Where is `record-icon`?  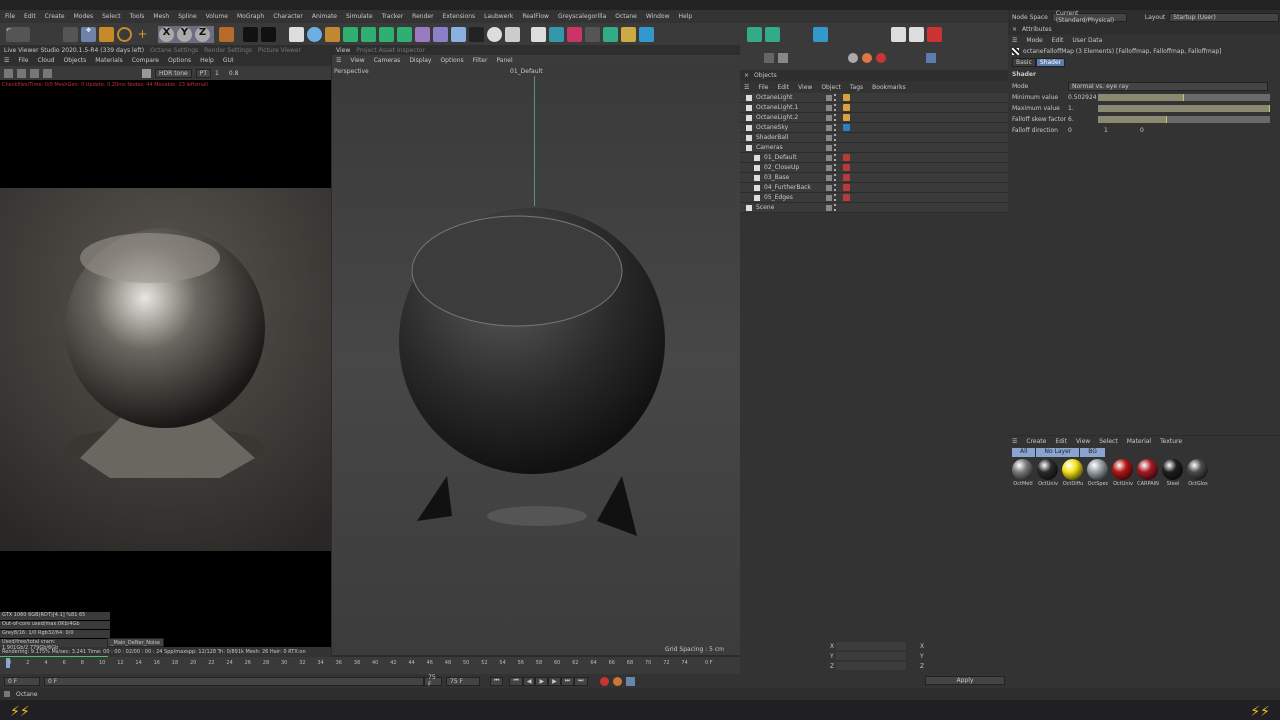
record-icon is located at coordinates (604, 681).